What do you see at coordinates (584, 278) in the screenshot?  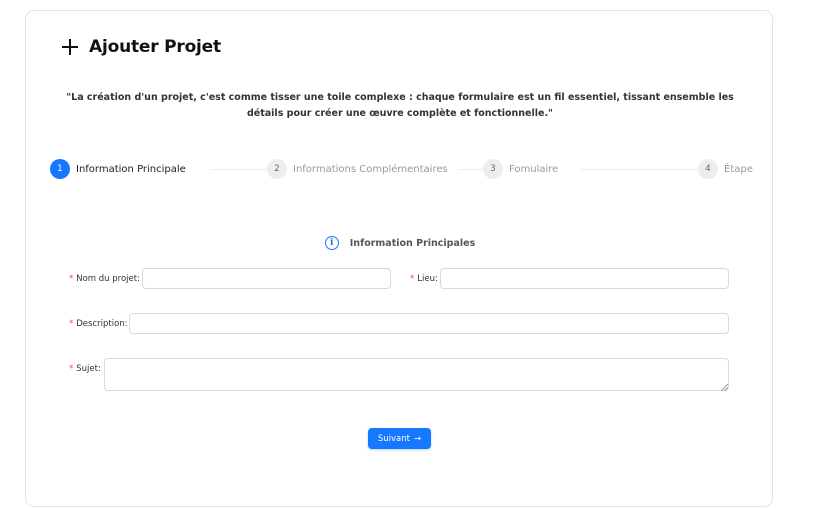 I see `location-input` at bounding box center [584, 278].